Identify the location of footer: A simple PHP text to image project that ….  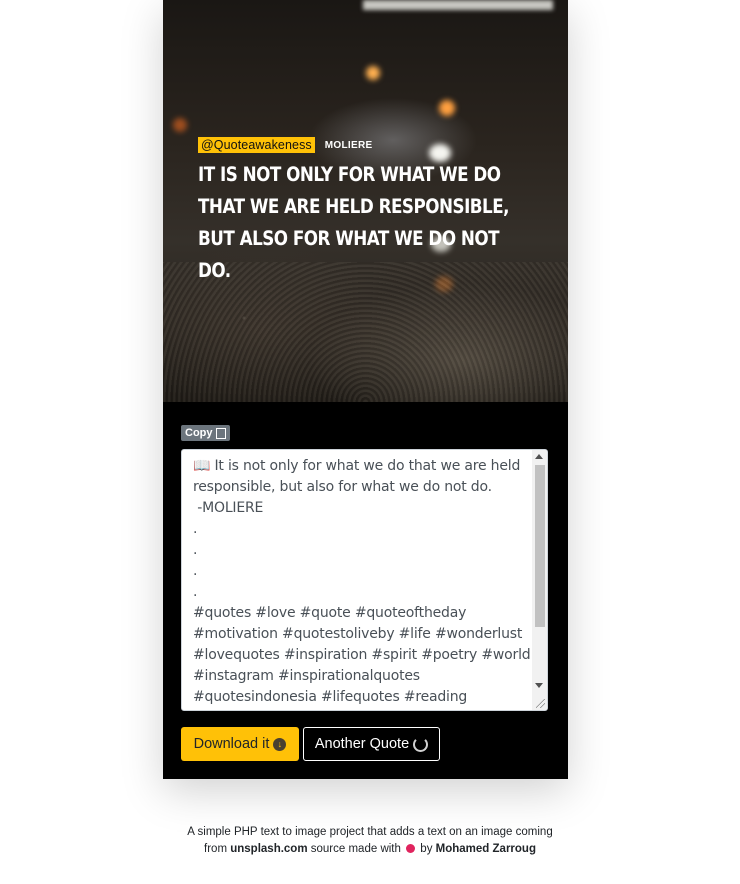
(370, 841).